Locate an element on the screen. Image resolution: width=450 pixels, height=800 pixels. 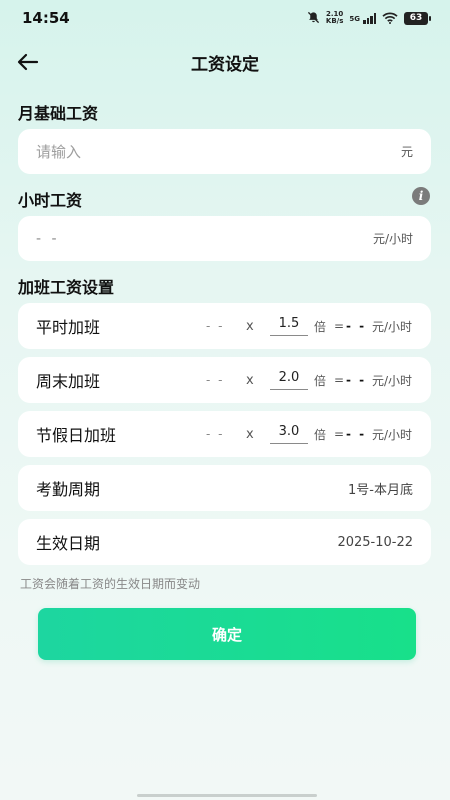
battery-icon: 63 is located at coordinates (417, 18).